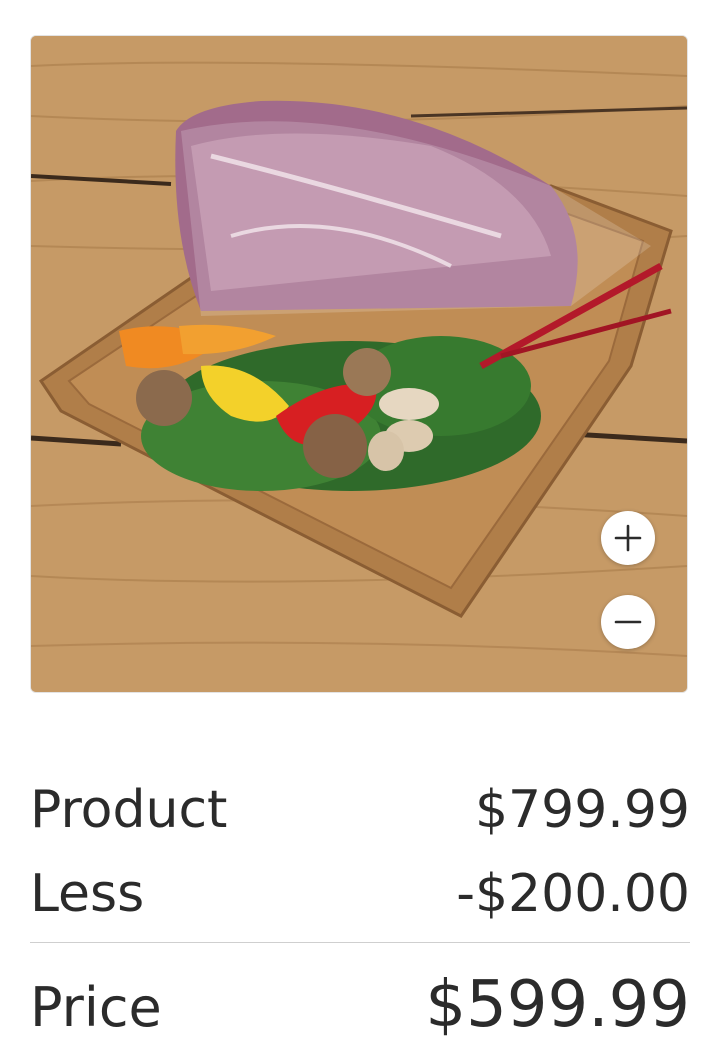 The image size is (720, 1048). Describe the element at coordinates (360, 1005) in the screenshot. I see `final-price-row: Price $599.99` at that location.